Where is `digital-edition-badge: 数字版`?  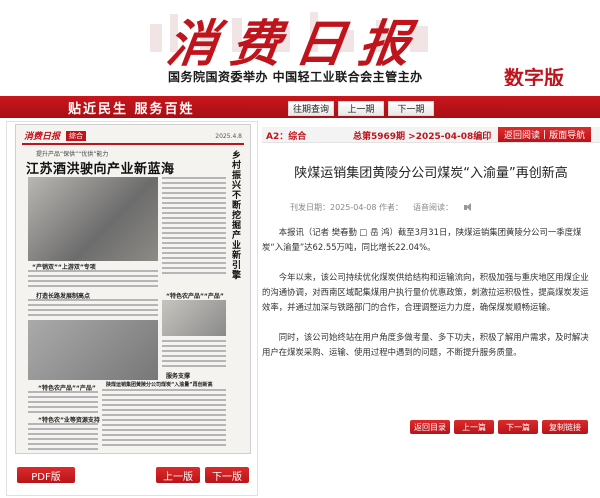
digital-edition-badge: 数字版 is located at coordinates (534, 76).